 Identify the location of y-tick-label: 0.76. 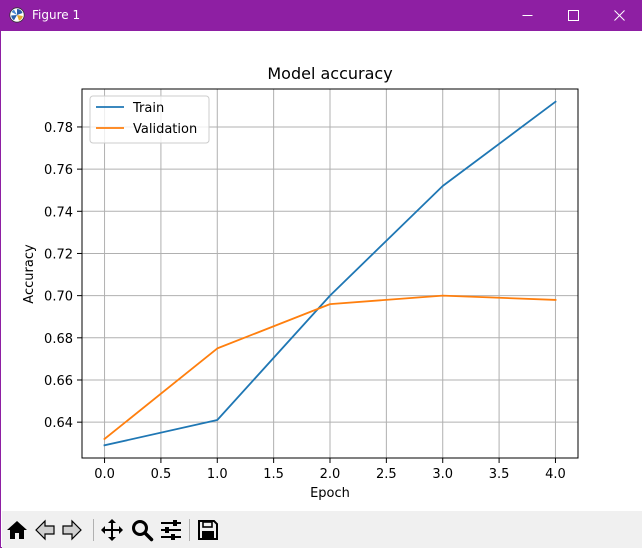
(58, 170).